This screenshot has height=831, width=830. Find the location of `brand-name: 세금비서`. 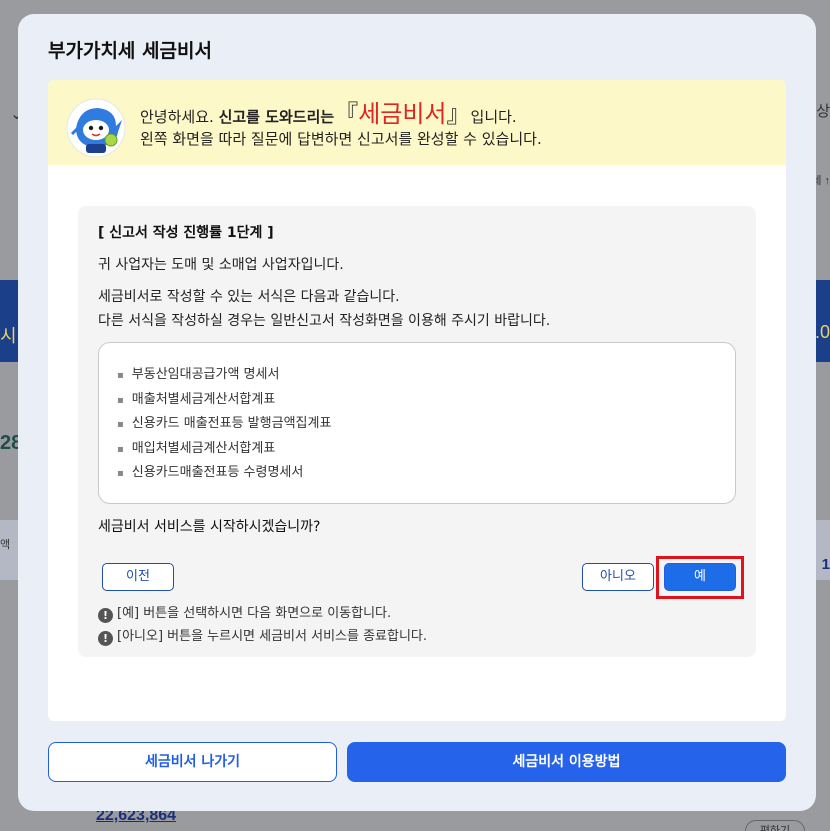

brand-name: 세금비서 is located at coordinates (402, 114).